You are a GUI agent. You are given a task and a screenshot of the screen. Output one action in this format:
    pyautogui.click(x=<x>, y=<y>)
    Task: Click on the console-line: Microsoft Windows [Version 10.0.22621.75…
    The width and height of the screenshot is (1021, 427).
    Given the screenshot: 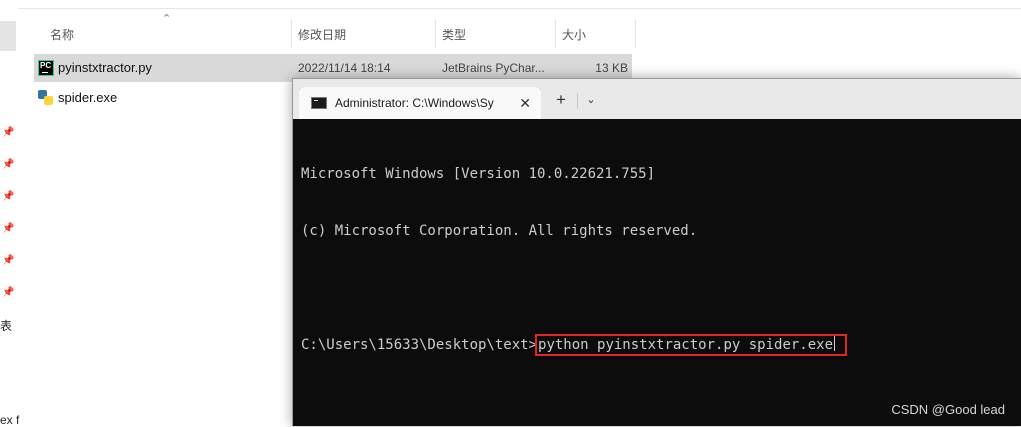 What is the action you would take?
    pyautogui.click(x=478, y=174)
    